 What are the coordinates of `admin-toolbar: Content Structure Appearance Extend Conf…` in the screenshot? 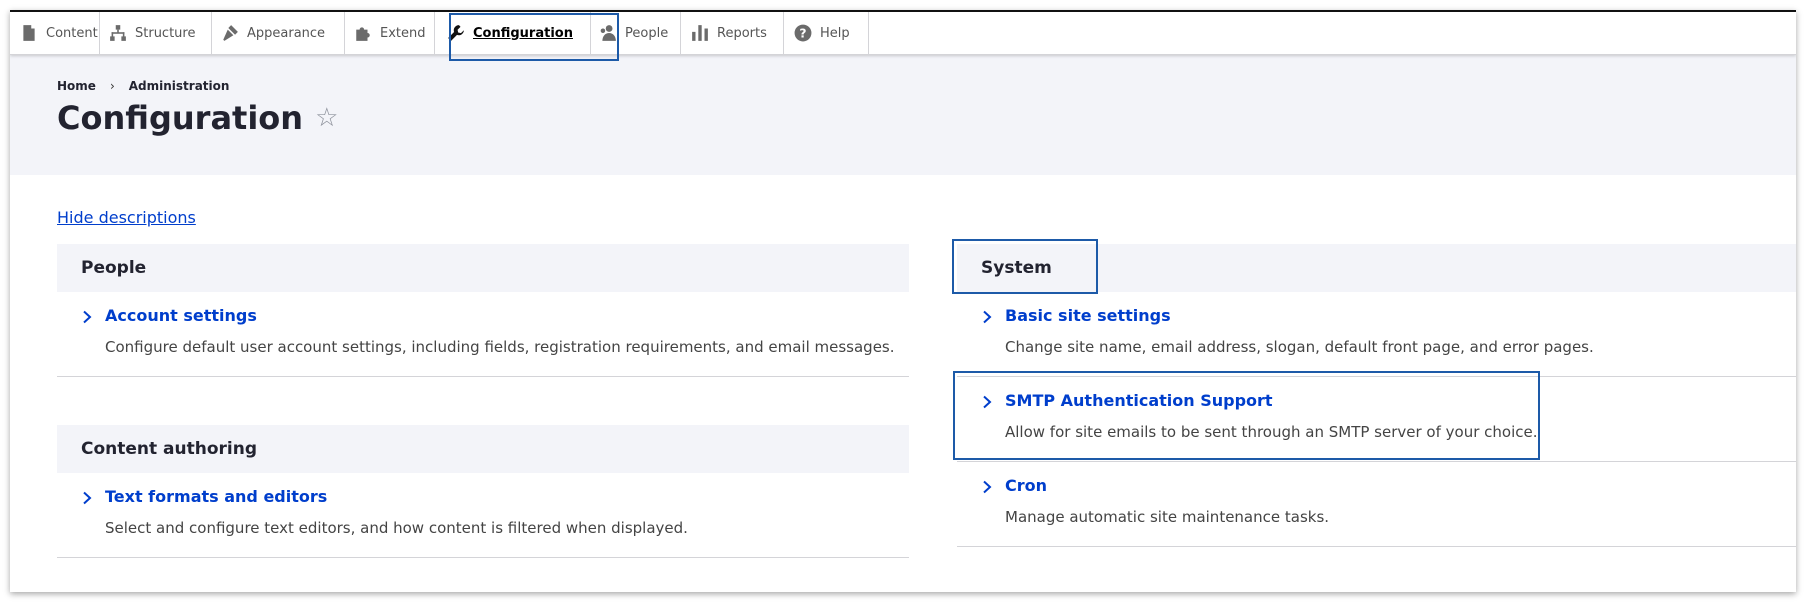 It's located at (903, 33).